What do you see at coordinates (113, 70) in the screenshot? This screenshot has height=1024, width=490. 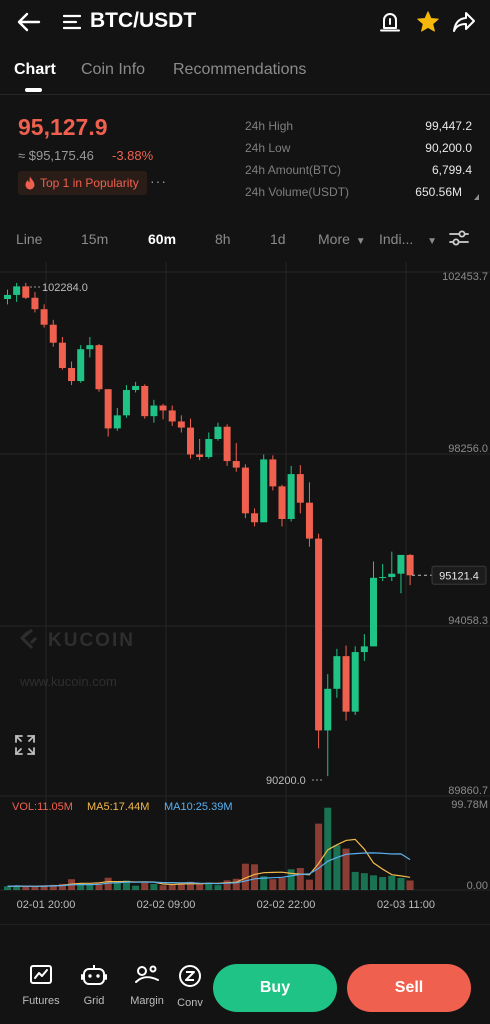 I see `tab-coin-info: Coin Info` at bounding box center [113, 70].